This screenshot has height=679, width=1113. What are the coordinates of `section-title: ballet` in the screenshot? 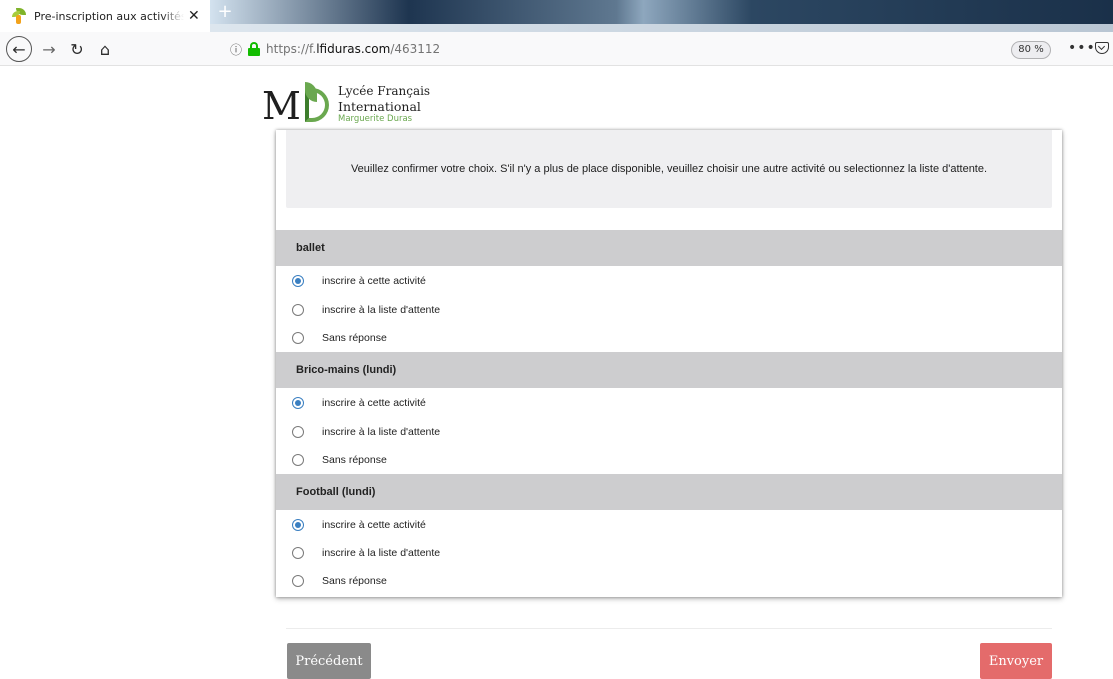 It's located at (310, 248).